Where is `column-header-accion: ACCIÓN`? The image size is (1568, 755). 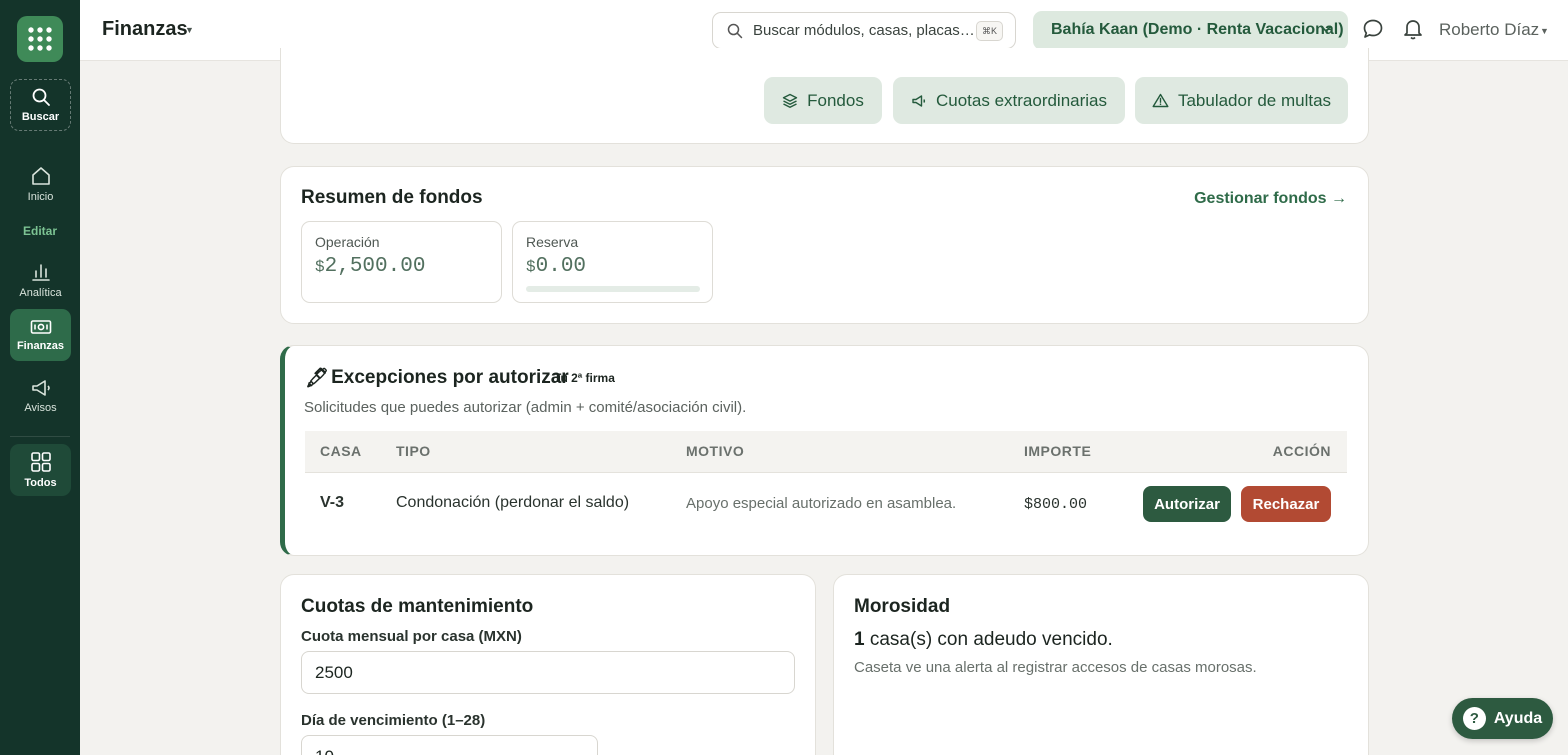 column-header-accion: ACCIÓN is located at coordinates (1301, 451).